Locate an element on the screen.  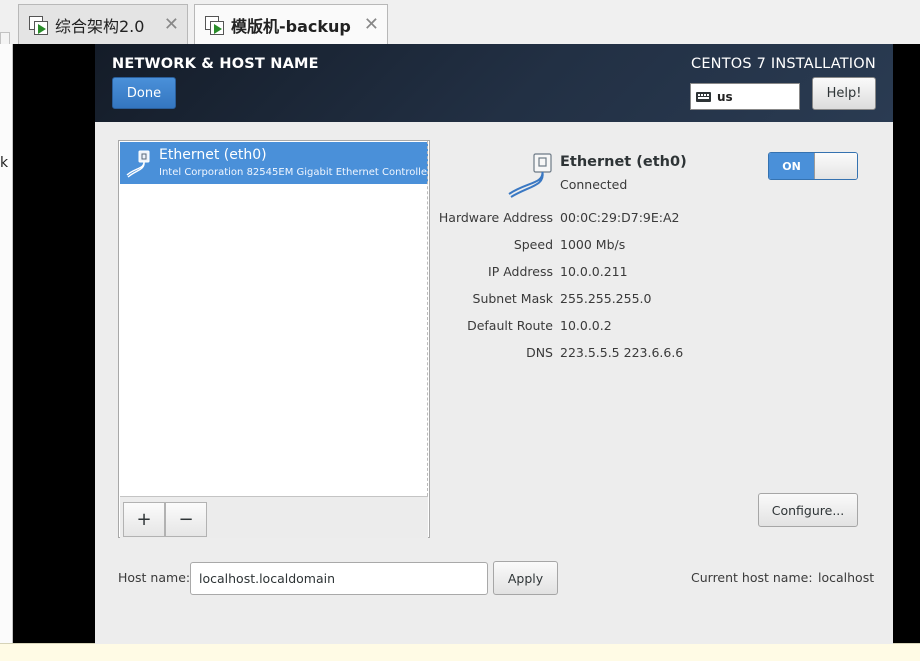
help-button: Help! is located at coordinates (844, 93).